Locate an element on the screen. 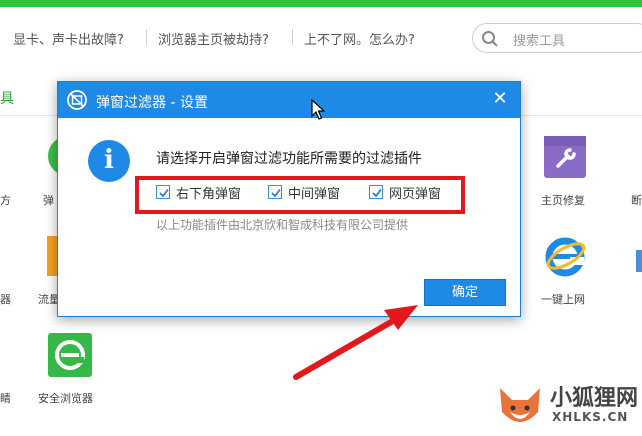  tile-label-secure-browser: 安全浏览器 is located at coordinates (65, 398).